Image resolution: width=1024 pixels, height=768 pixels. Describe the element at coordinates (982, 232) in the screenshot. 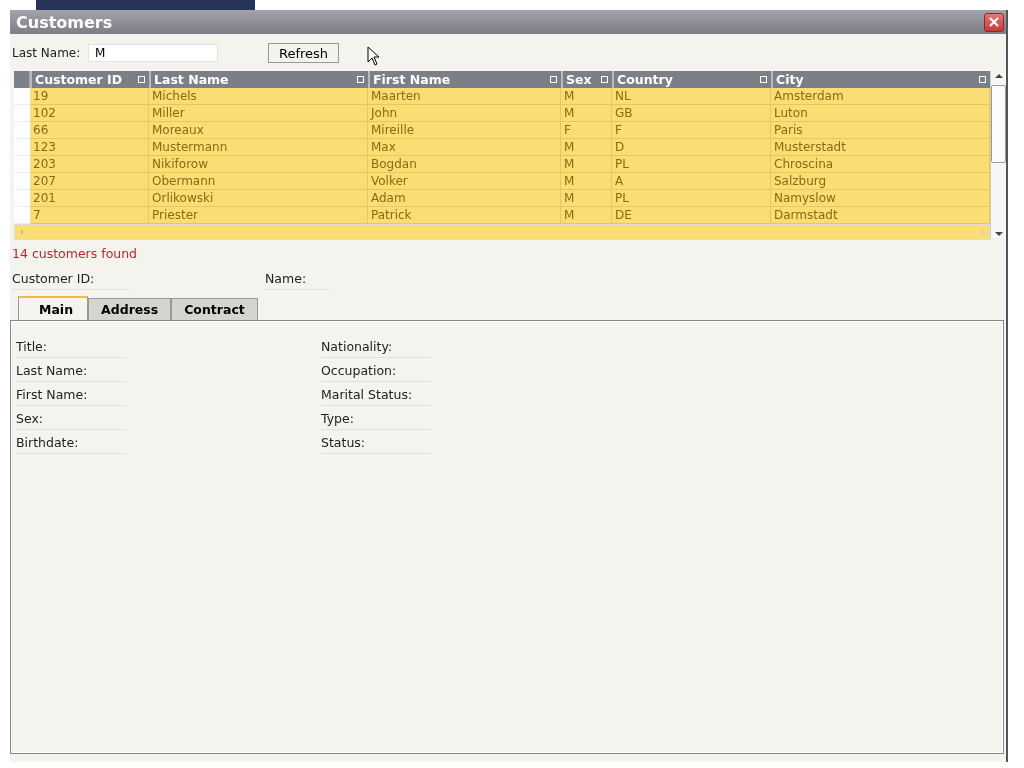

I see `right-arrow-icon` at that location.